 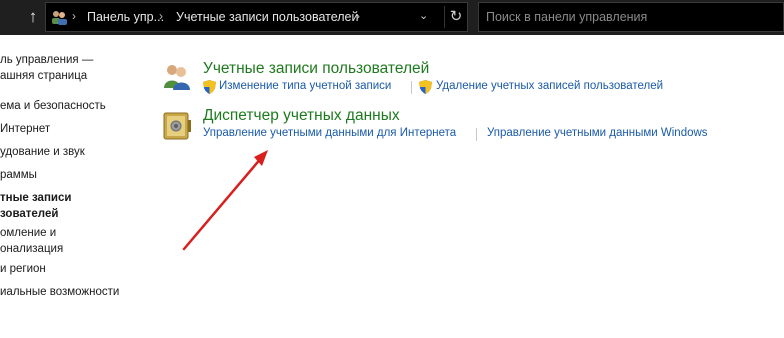 What do you see at coordinates (549, 86) in the screenshot?
I see `link-remove-user-accounts: Удаление учетных записей пользователей` at bounding box center [549, 86].